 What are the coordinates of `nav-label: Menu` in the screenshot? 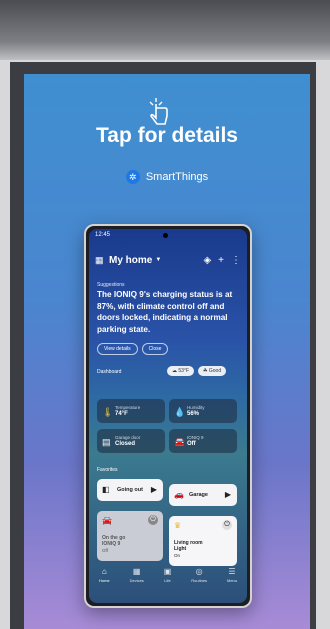 It's located at (231, 580).